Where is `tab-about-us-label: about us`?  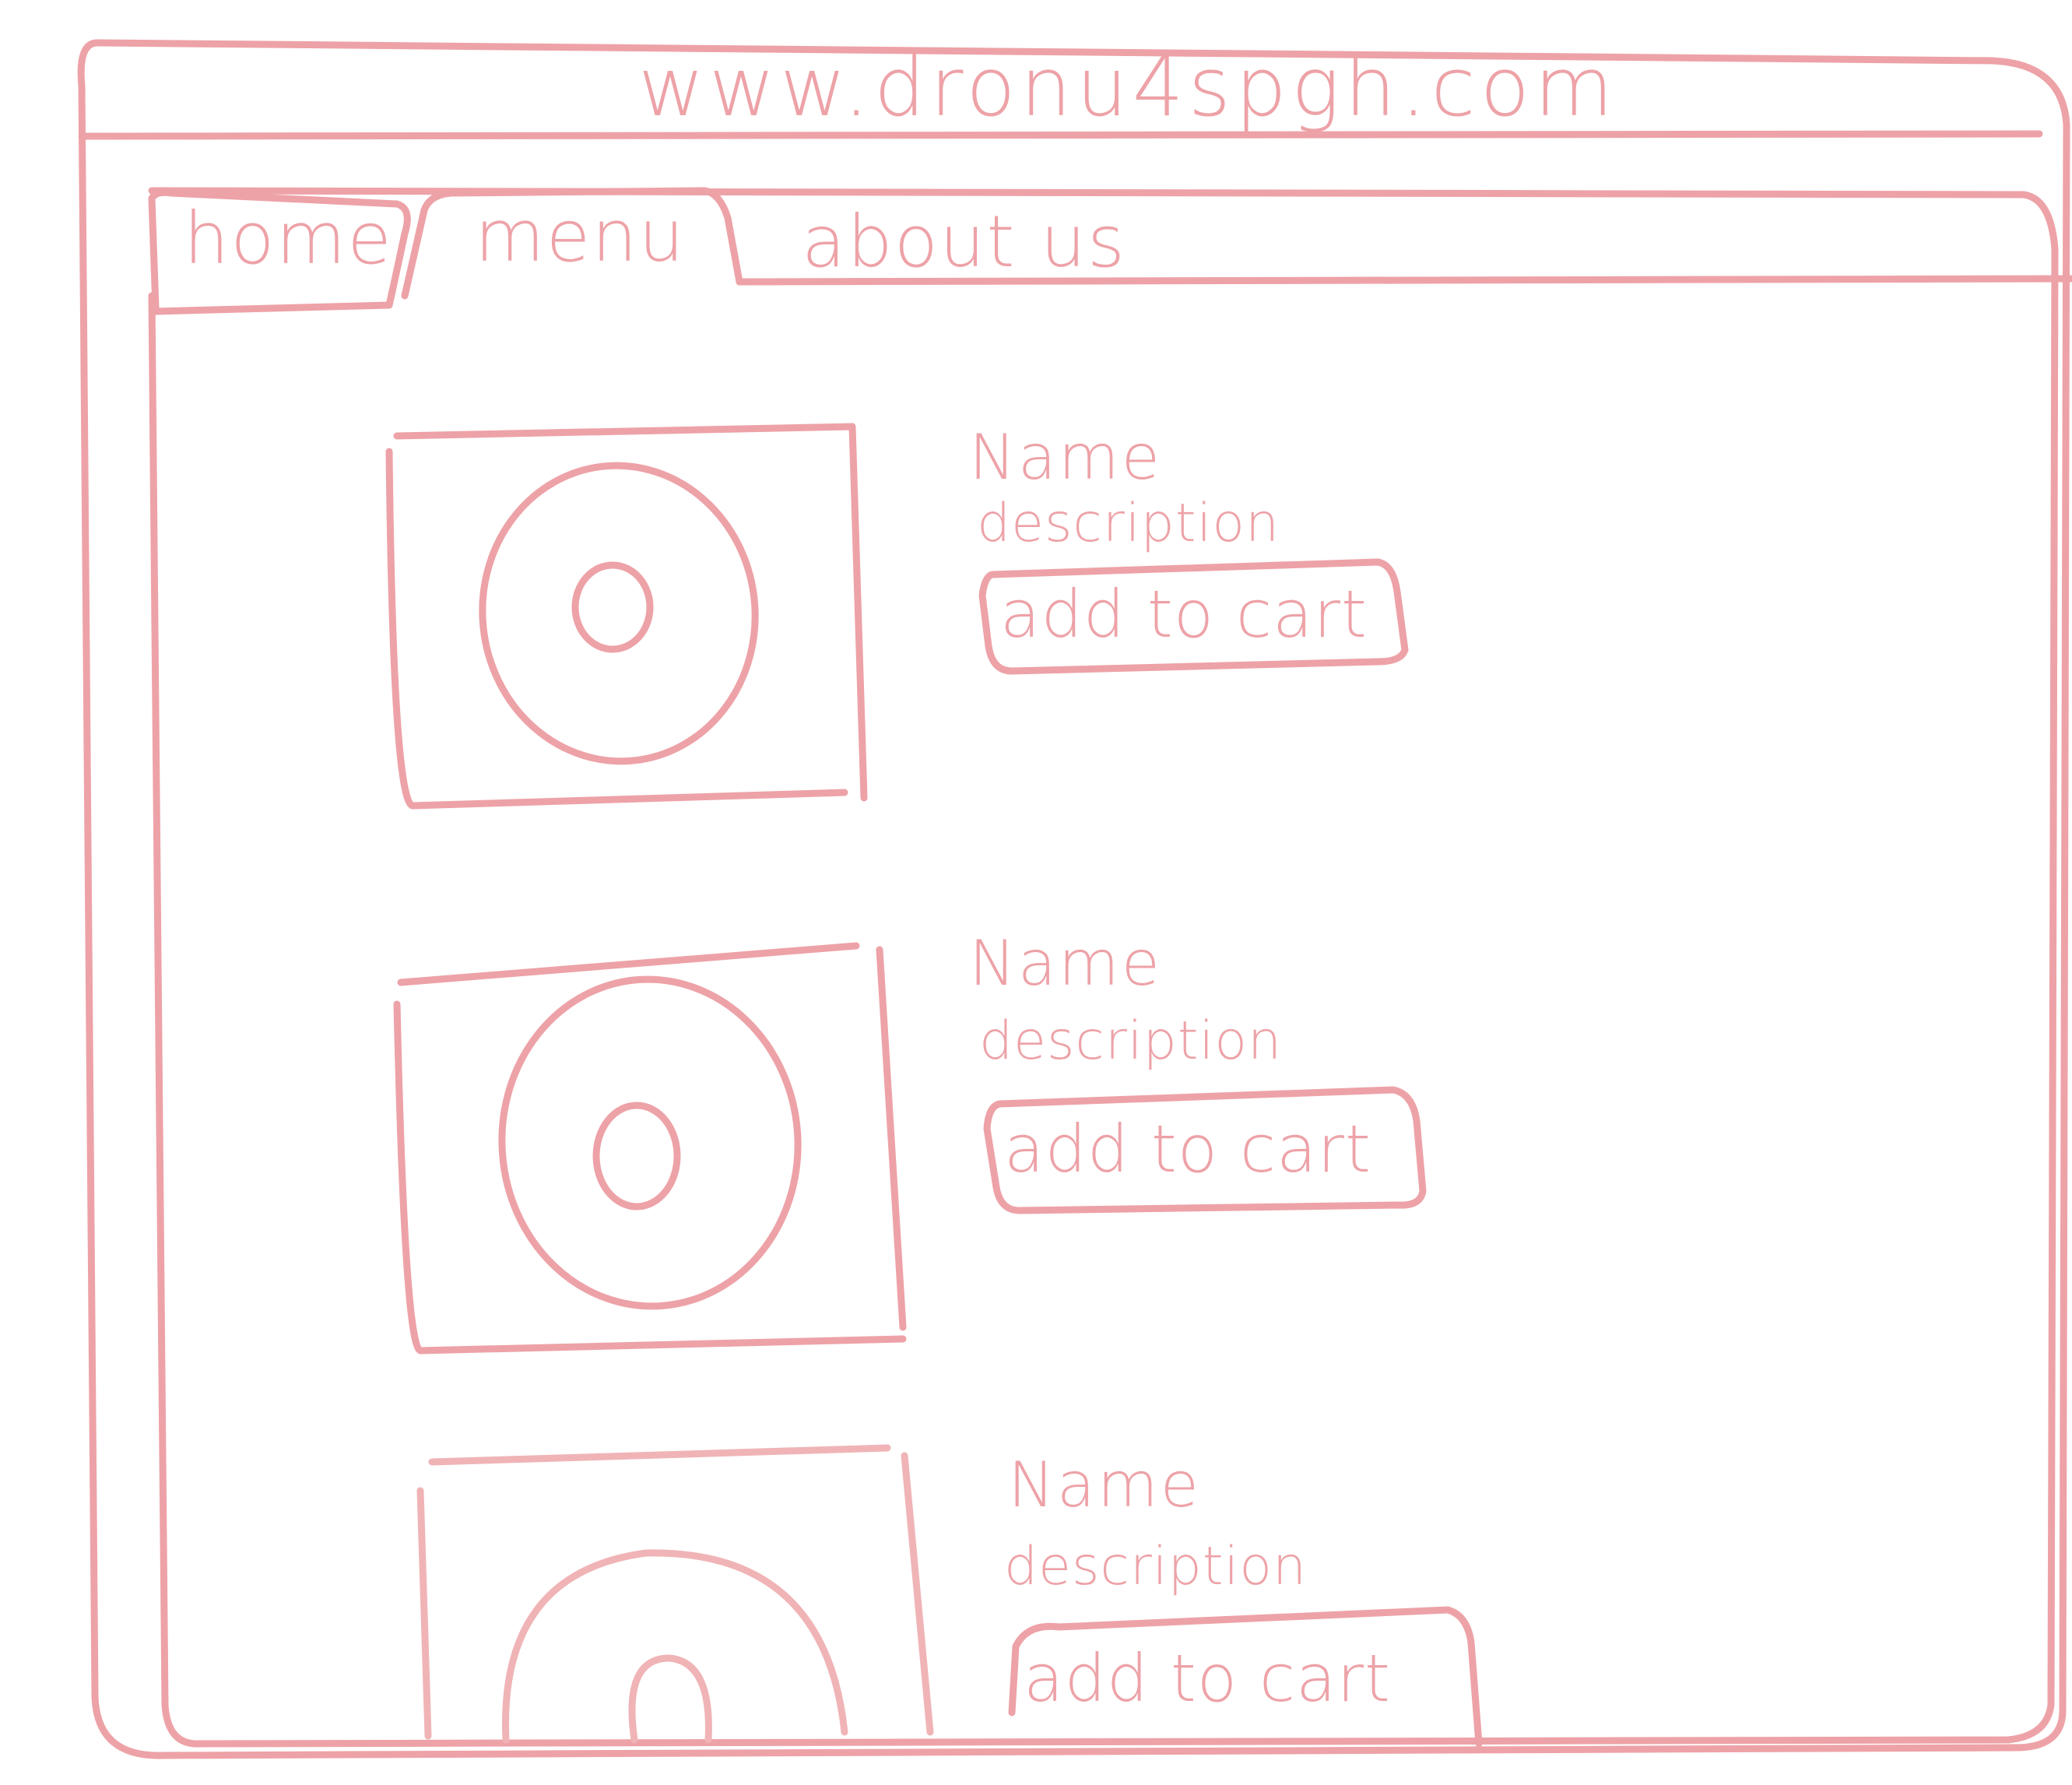 tab-about-us-label: about us is located at coordinates (964, 242).